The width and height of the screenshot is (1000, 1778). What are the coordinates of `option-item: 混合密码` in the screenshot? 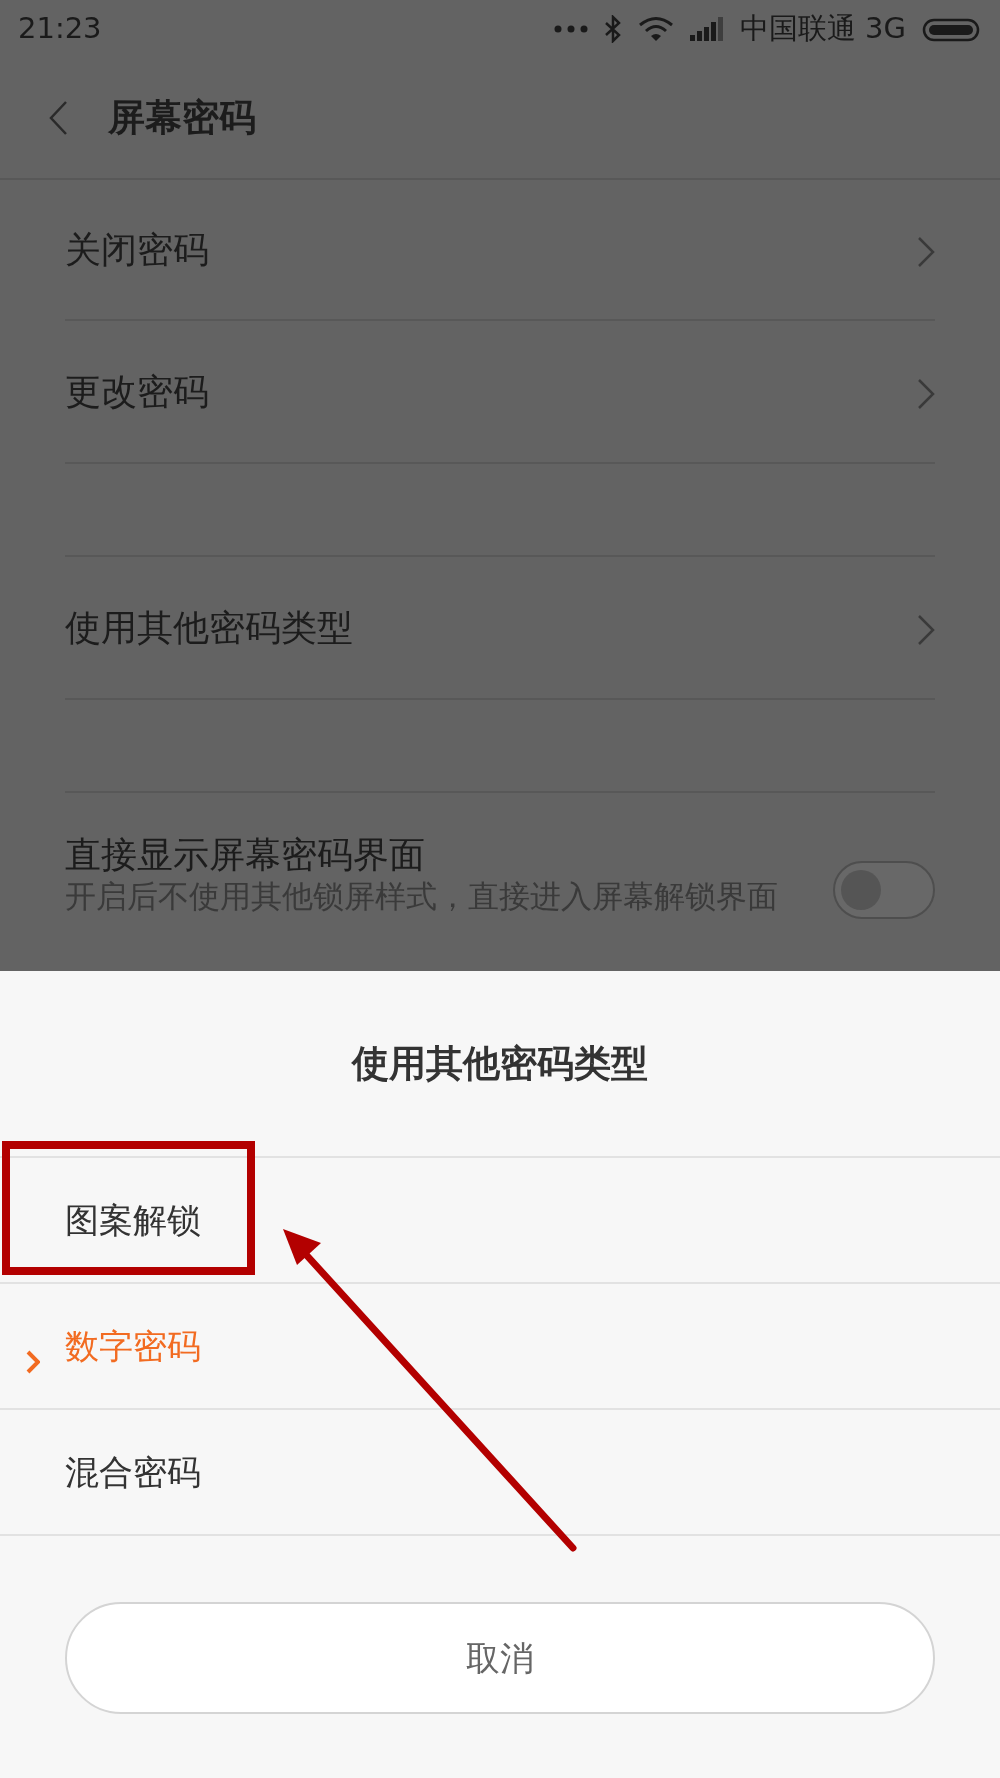 It's located at (500, 1473).